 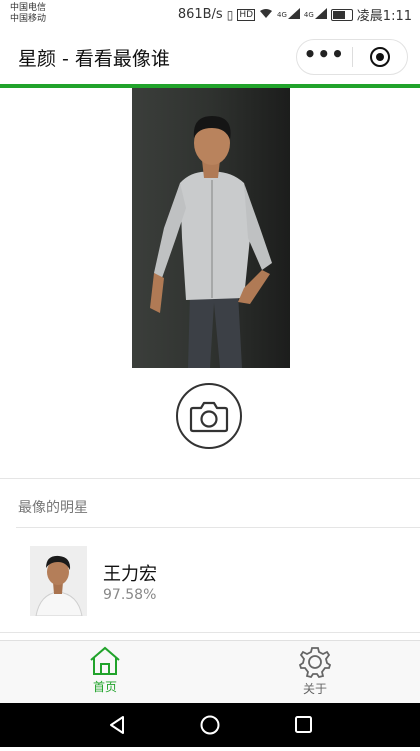 I want to click on signal-2-icon, so click(x=320, y=14).